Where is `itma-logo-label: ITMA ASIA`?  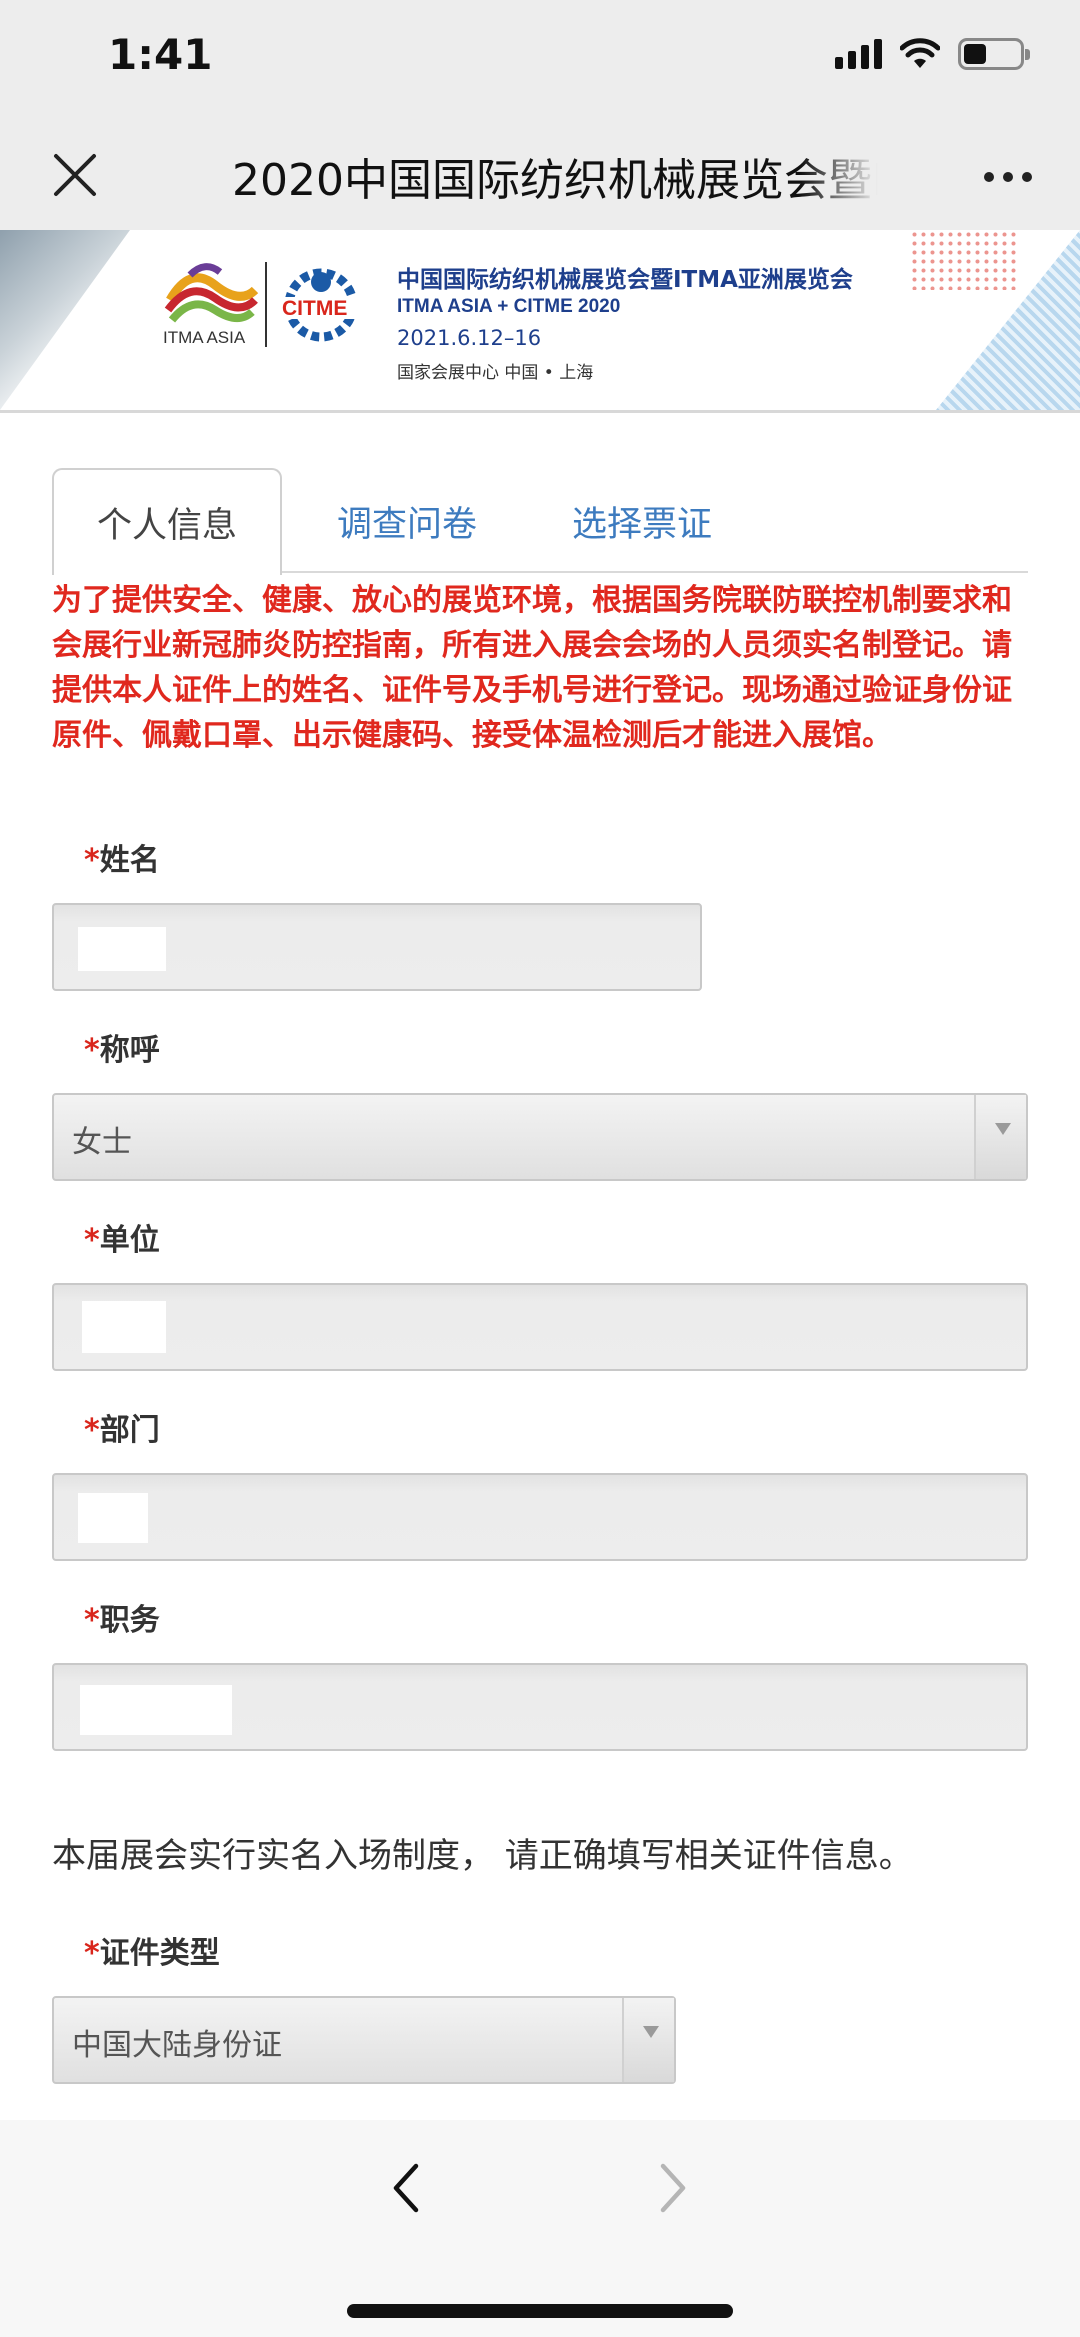 itma-logo-label: ITMA ASIA is located at coordinates (204, 337).